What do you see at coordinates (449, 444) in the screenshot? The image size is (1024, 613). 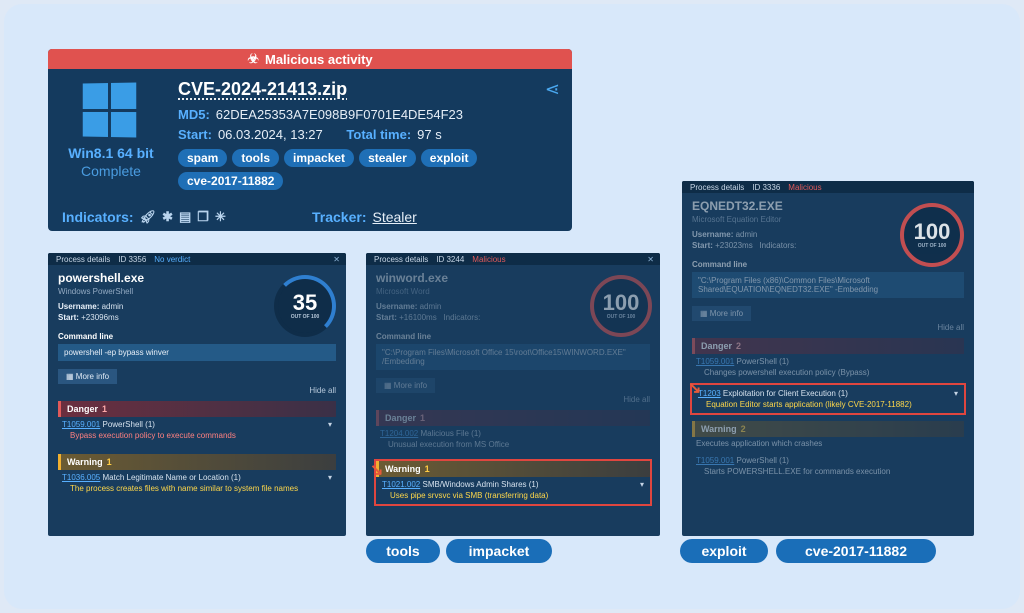 I see `danger-description: Unusual execution from MS Office` at bounding box center [449, 444].